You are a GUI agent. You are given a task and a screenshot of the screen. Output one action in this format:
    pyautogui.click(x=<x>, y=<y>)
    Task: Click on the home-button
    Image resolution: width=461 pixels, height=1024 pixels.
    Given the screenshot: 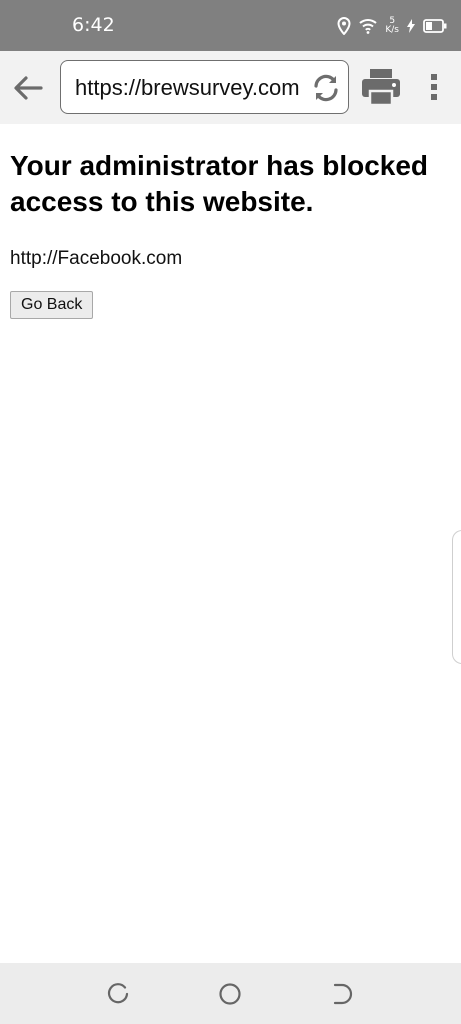 What is the action you would take?
    pyautogui.click(x=230, y=994)
    